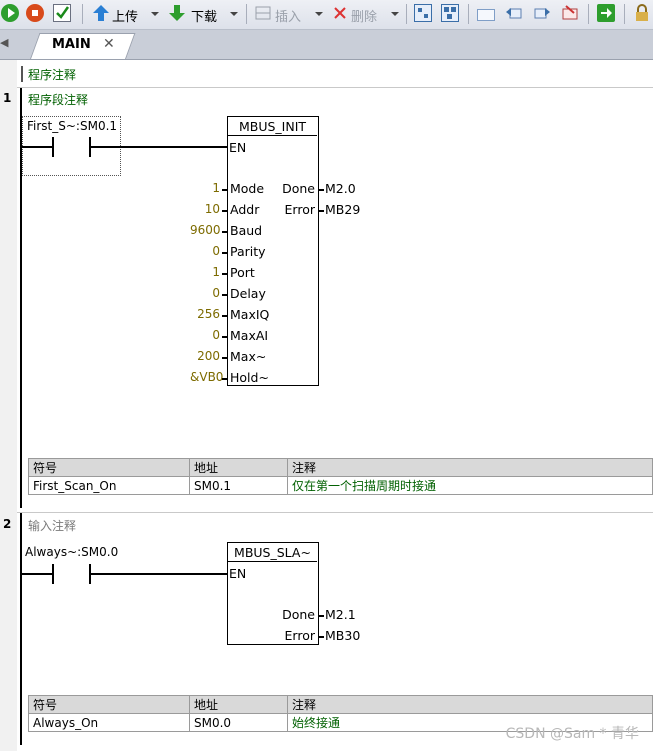  What do you see at coordinates (72, 126) in the screenshot?
I see `contact-label: First_S~:SM0.1` at bounding box center [72, 126].